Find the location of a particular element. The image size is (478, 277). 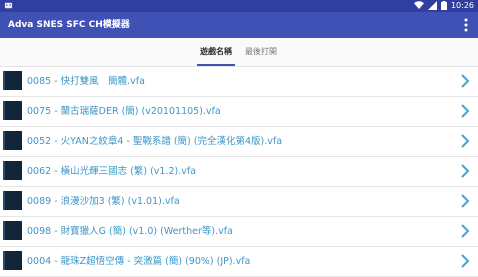

android-notification-icon is located at coordinates (8, 6).